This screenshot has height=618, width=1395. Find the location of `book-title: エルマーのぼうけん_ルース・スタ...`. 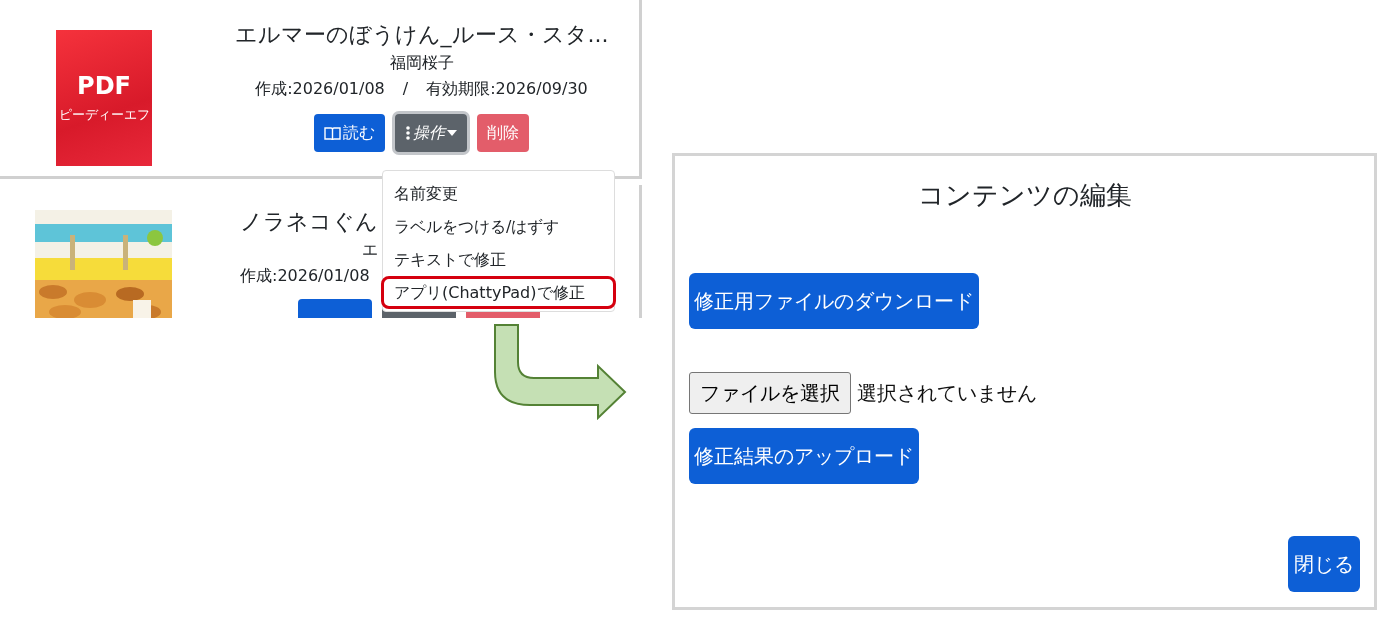

book-title: エルマーのぼうけん_ルース・スタ... is located at coordinates (421, 35).